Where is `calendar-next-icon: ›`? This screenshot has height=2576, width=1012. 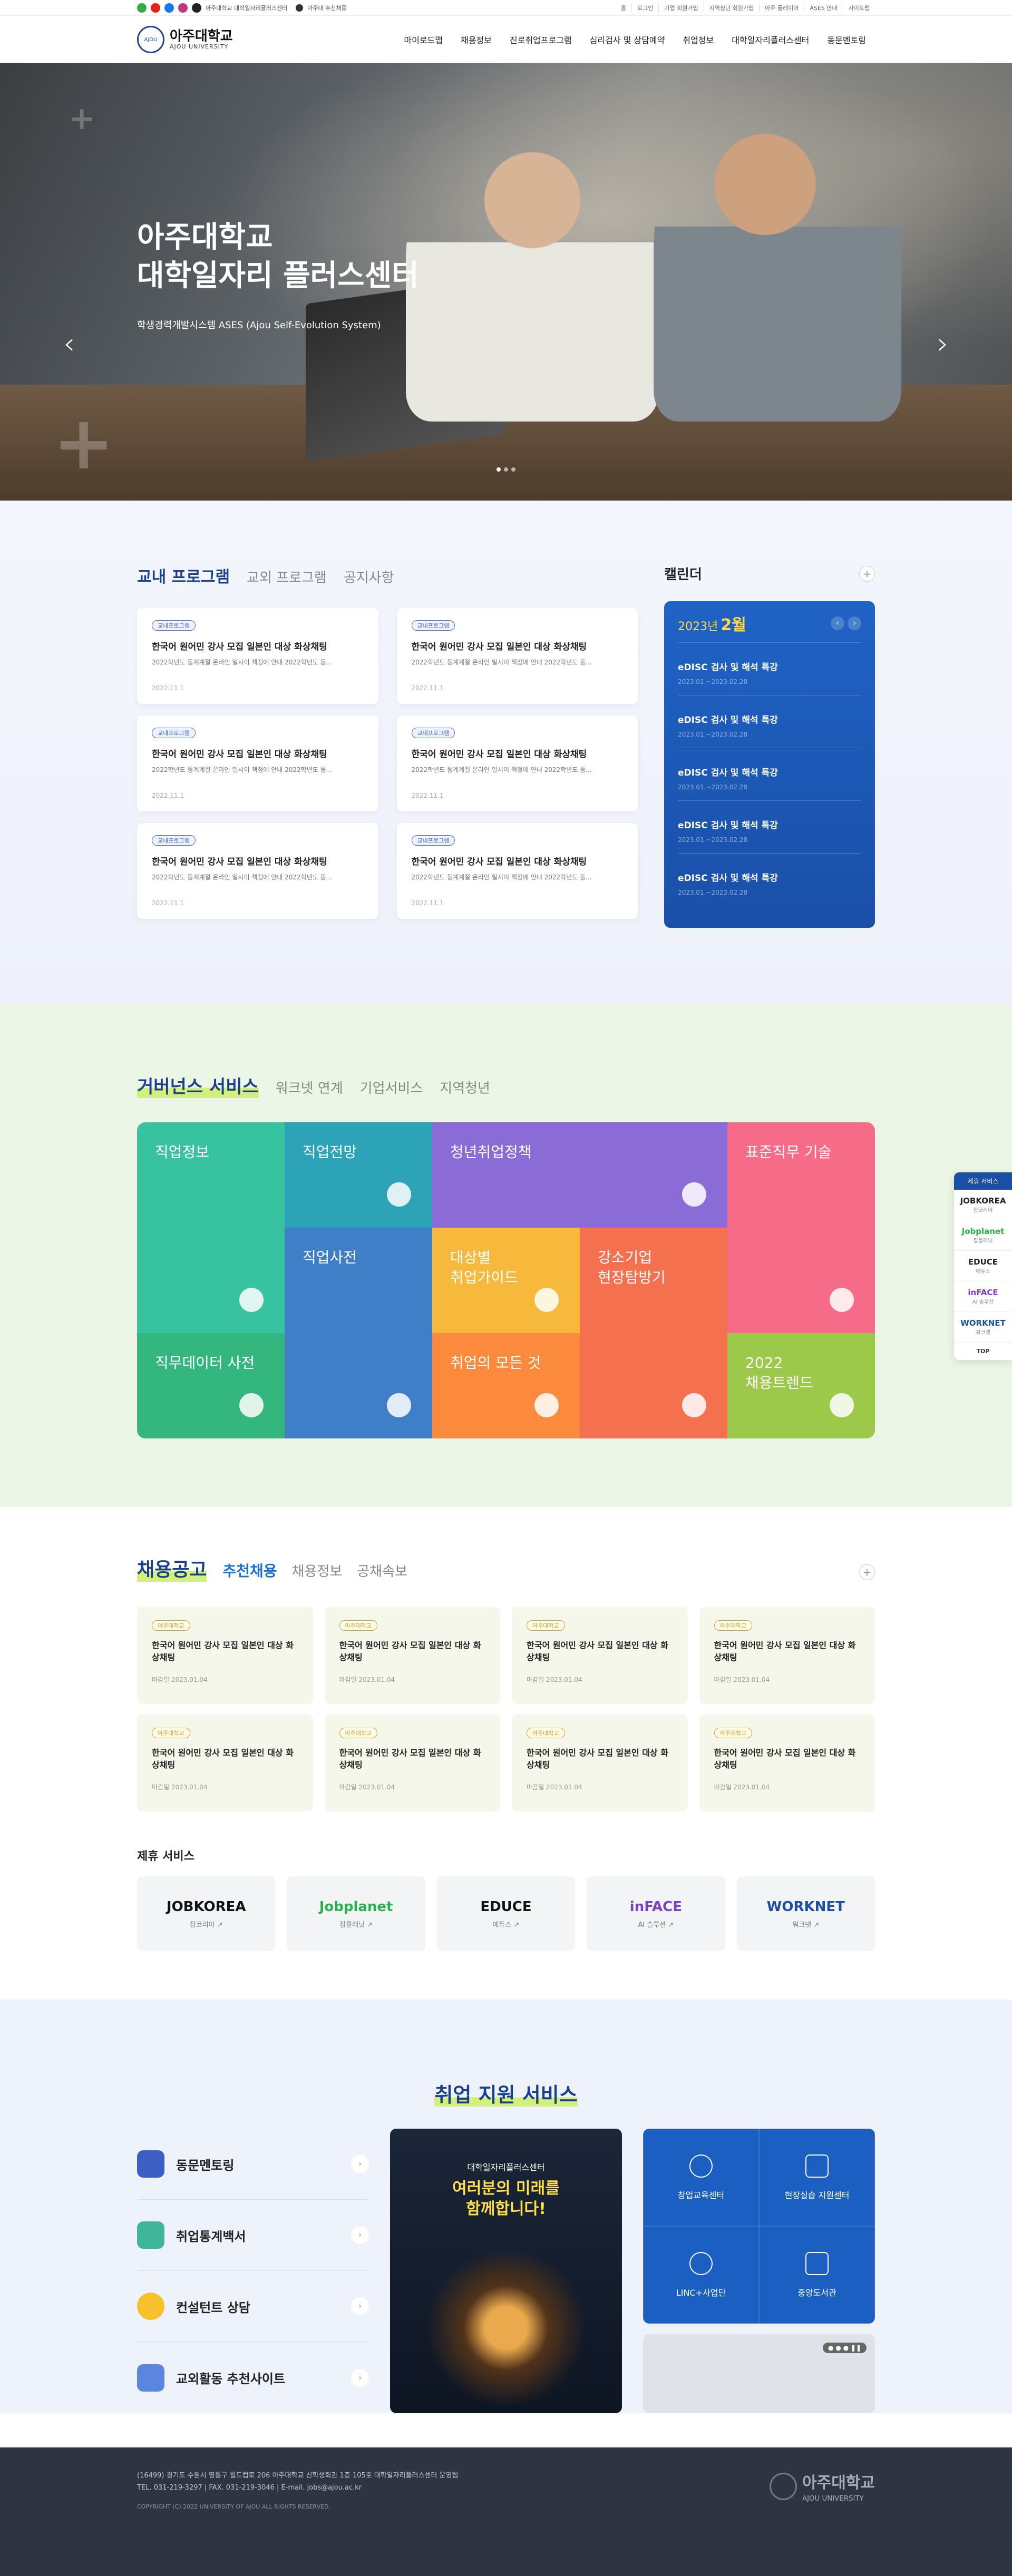 calendar-next-icon: › is located at coordinates (854, 623).